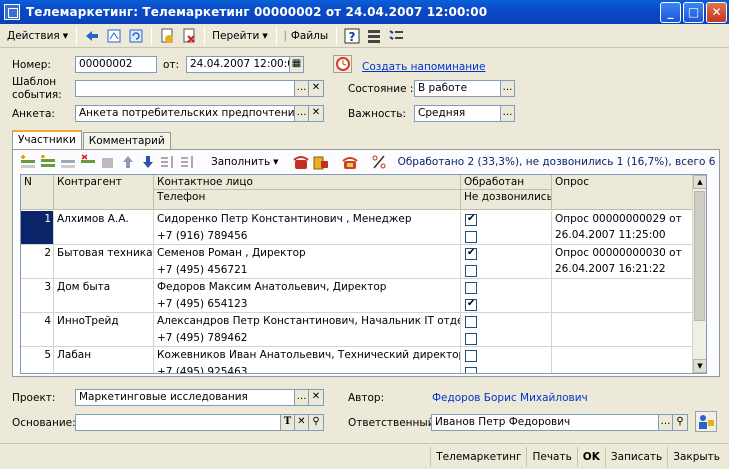  I want to click on header-processed: Обработан, so click(506, 182).